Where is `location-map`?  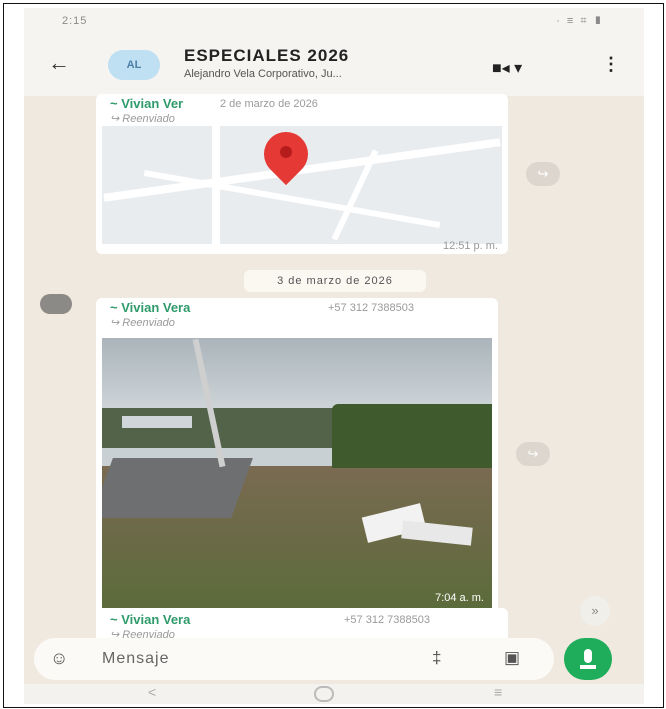 location-map is located at coordinates (302, 185).